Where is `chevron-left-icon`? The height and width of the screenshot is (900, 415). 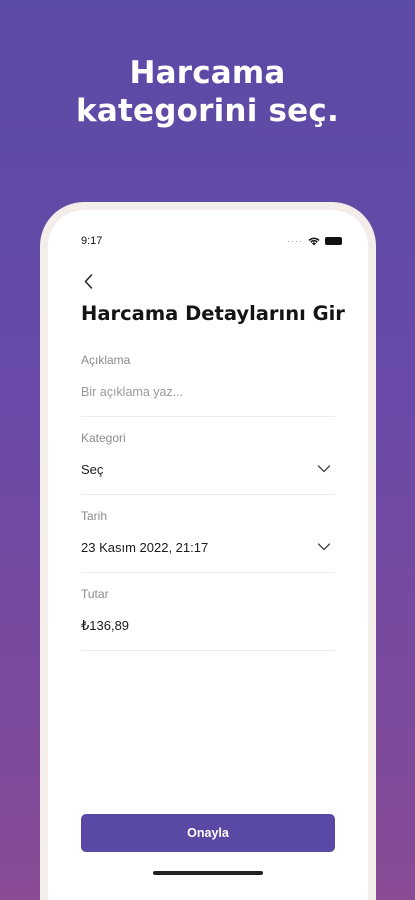 chevron-left-icon is located at coordinates (88, 281).